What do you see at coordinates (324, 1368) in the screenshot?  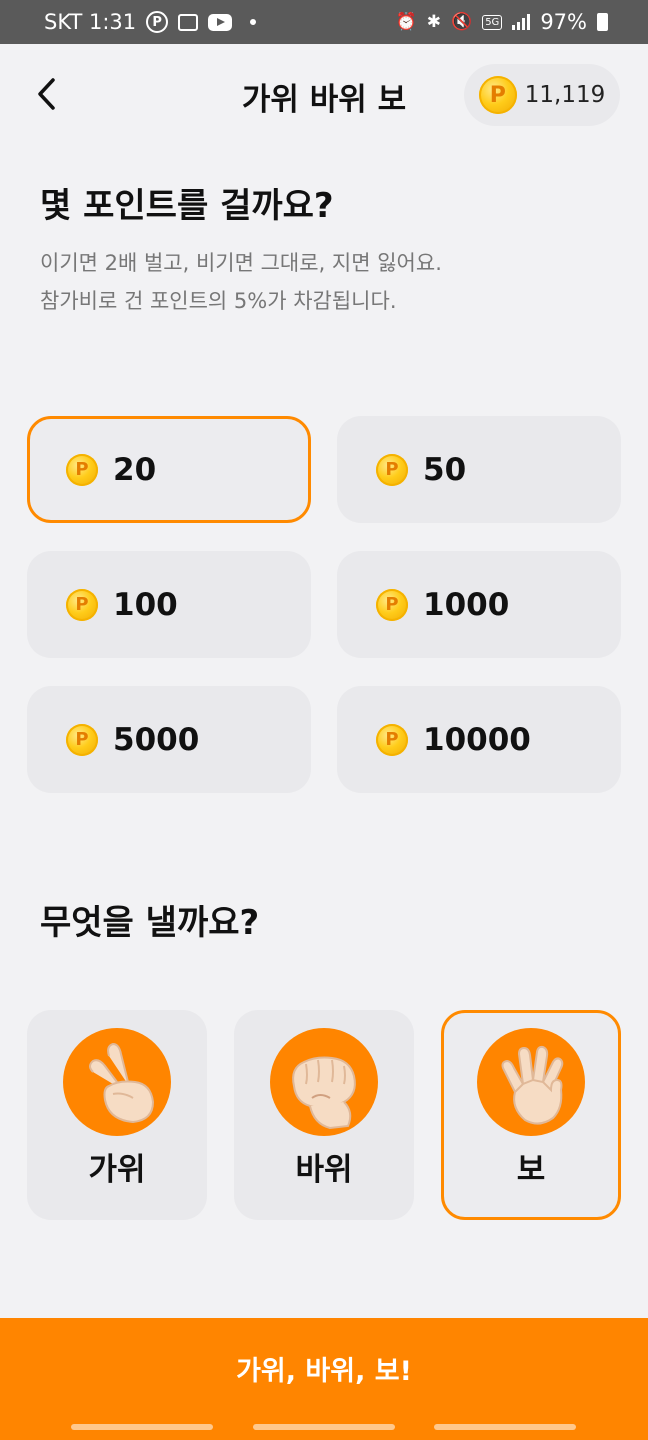 I see `play-button: 가위, 바위, 보!` at bounding box center [324, 1368].